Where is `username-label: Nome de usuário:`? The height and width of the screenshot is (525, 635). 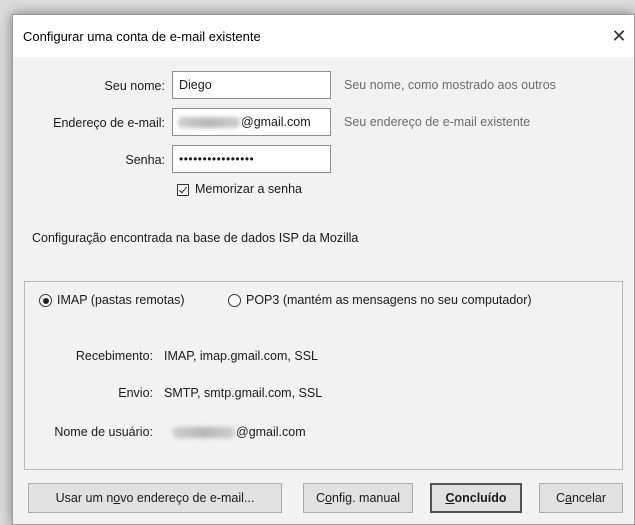 username-label: Nome de usuário: is located at coordinates (103, 432).